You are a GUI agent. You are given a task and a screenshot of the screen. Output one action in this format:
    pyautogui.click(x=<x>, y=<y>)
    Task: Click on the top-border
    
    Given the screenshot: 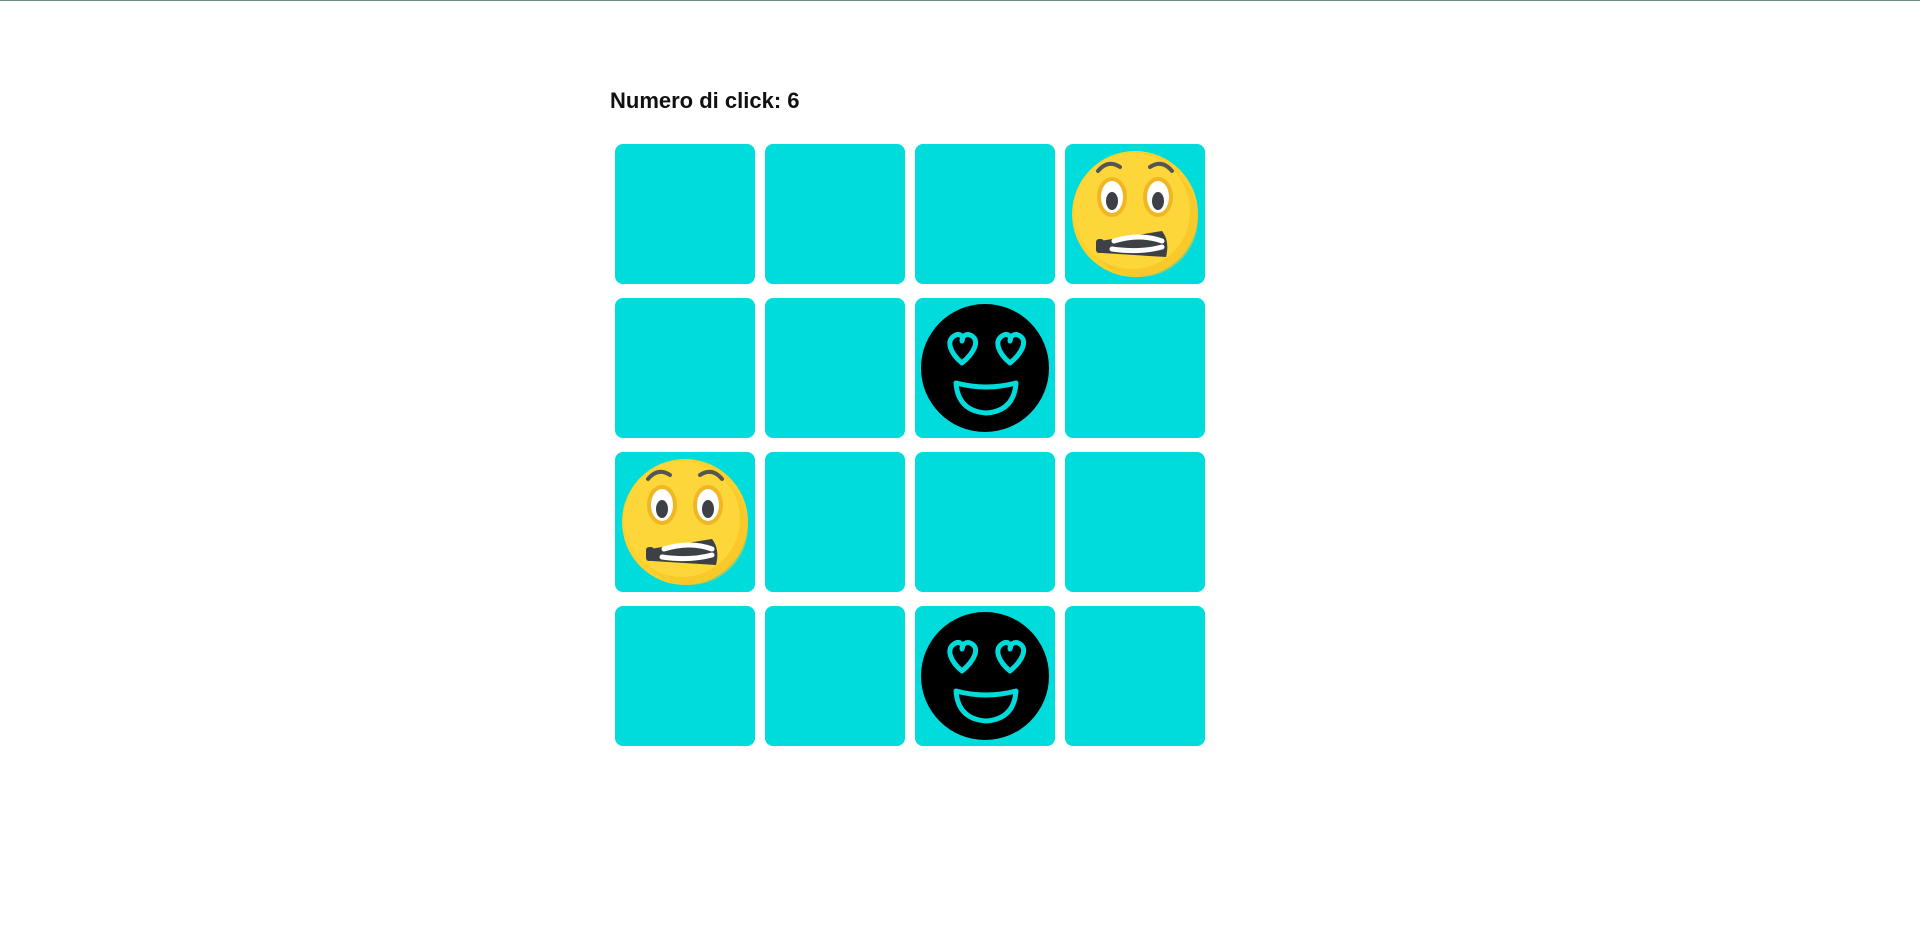 What is the action you would take?
    pyautogui.click(x=960, y=0)
    